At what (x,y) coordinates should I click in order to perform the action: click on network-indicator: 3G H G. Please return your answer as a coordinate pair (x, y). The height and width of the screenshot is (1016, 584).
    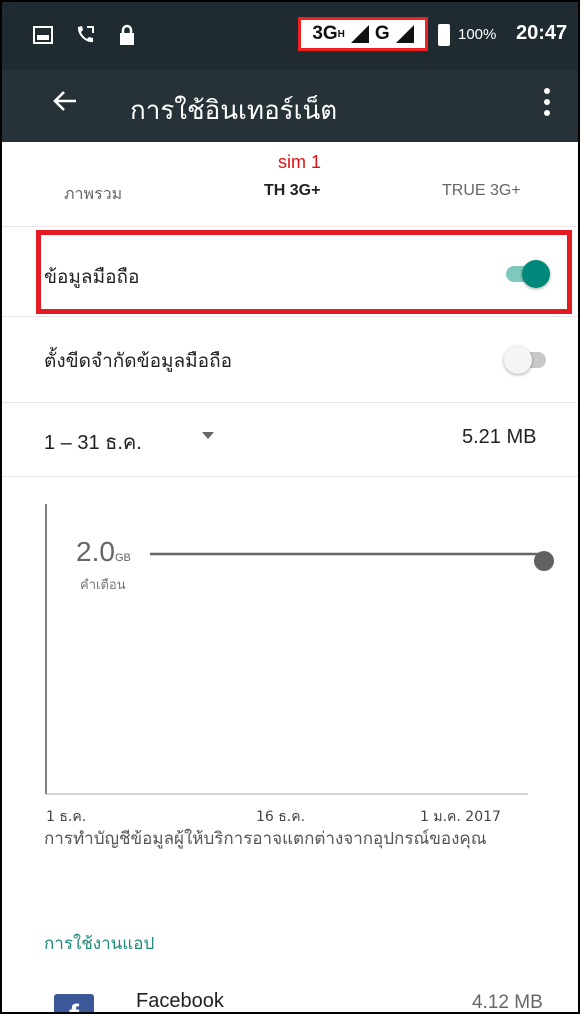
    Looking at the image, I should click on (363, 34).